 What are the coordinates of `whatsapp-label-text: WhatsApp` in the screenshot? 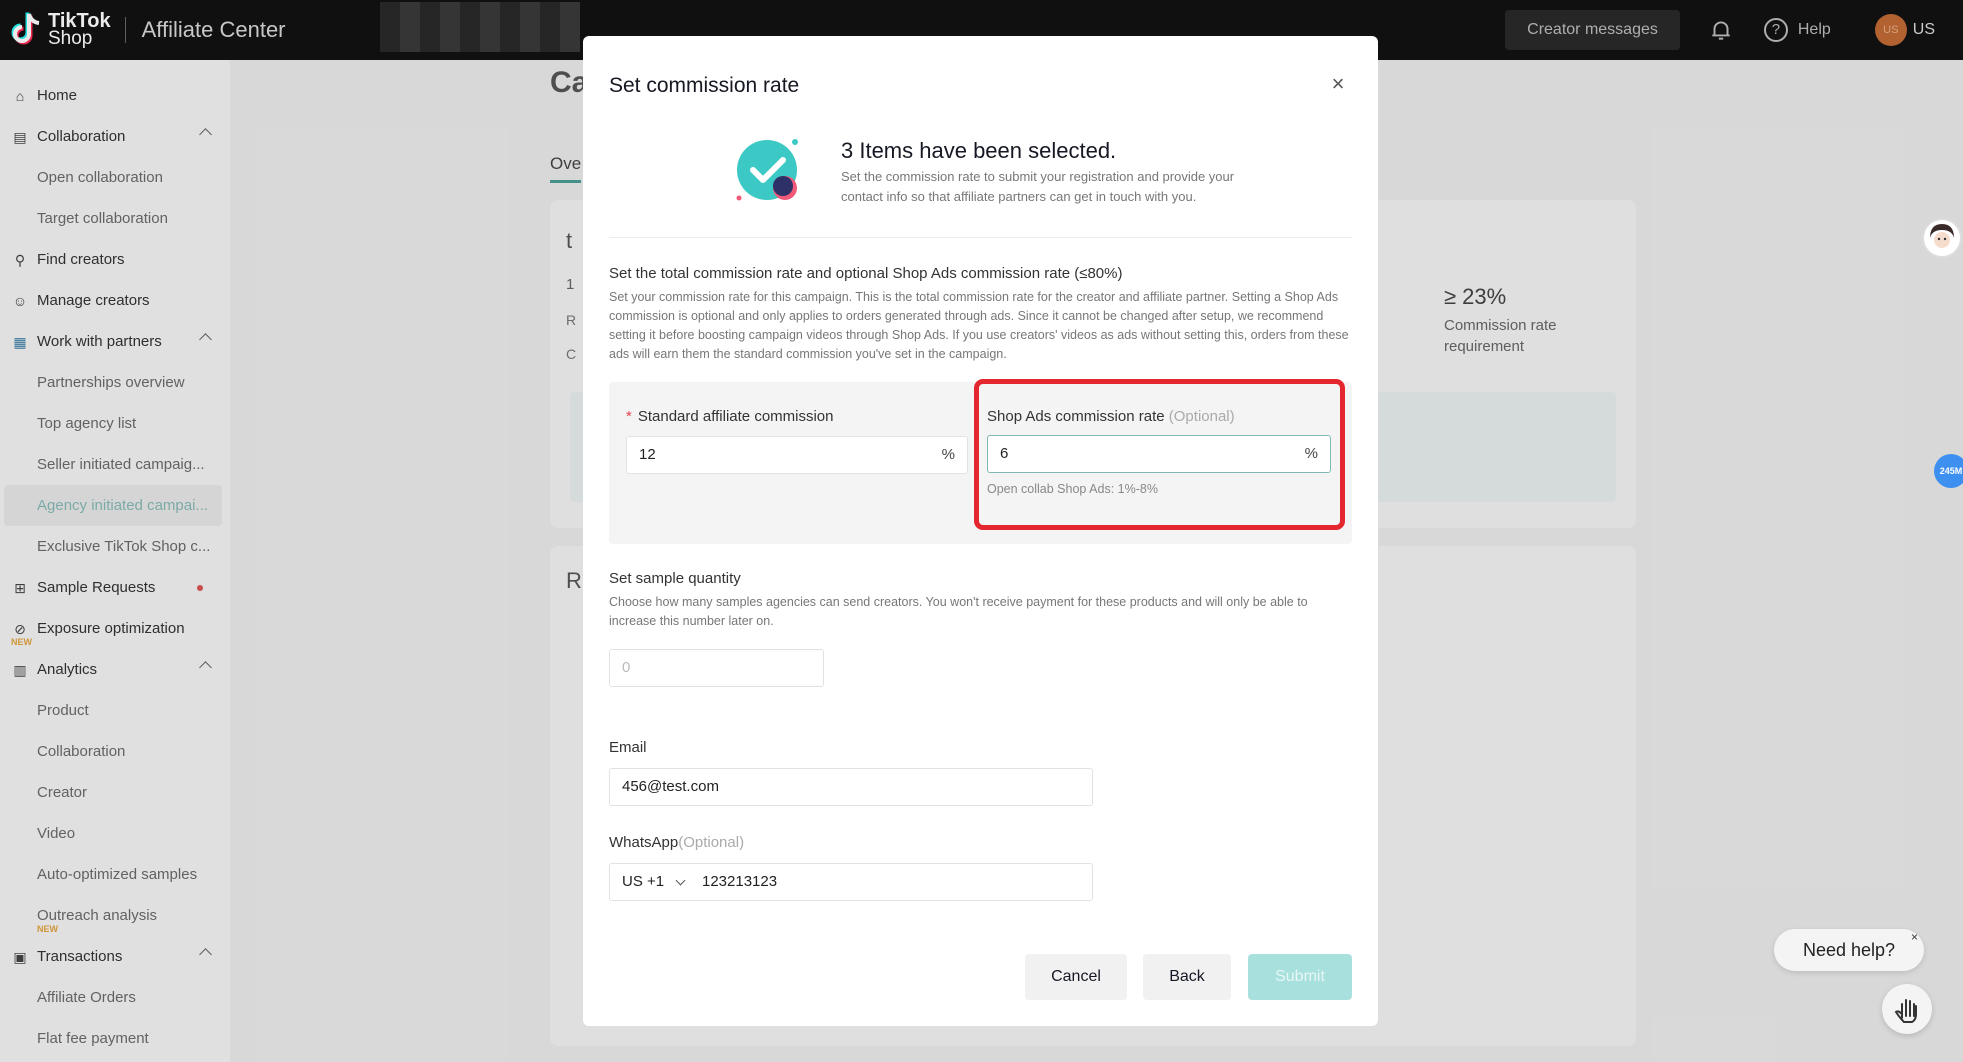 It's located at (644, 842).